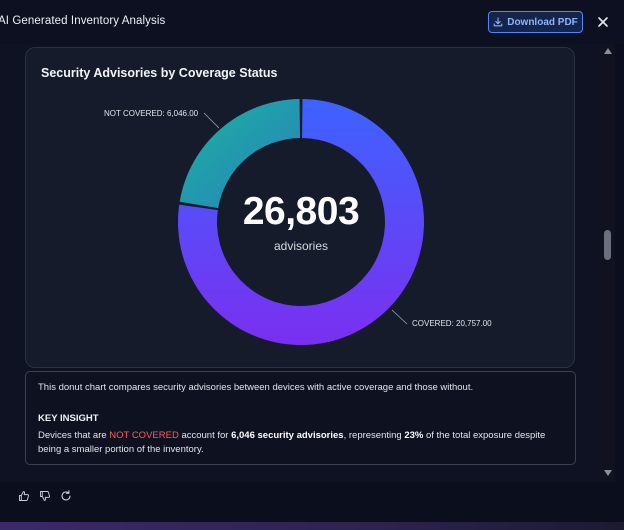  What do you see at coordinates (66, 496) in the screenshot?
I see `refresh-icon` at bounding box center [66, 496].